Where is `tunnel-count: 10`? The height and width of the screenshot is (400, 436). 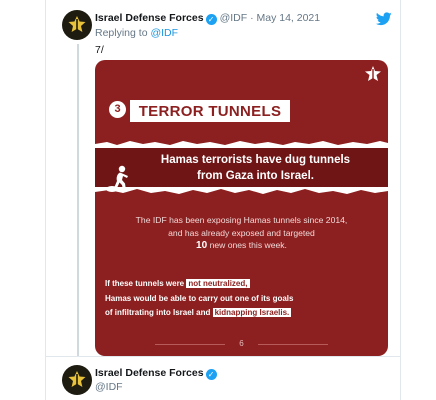 tunnel-count: 10 is located at coordinates (202, 245).